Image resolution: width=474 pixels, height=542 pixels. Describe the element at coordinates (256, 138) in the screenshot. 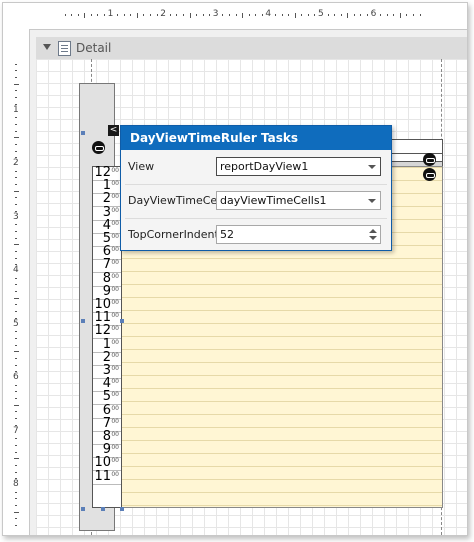

I see `tasks-panel-title: DayViewTimeRuler Tasks` at that location.